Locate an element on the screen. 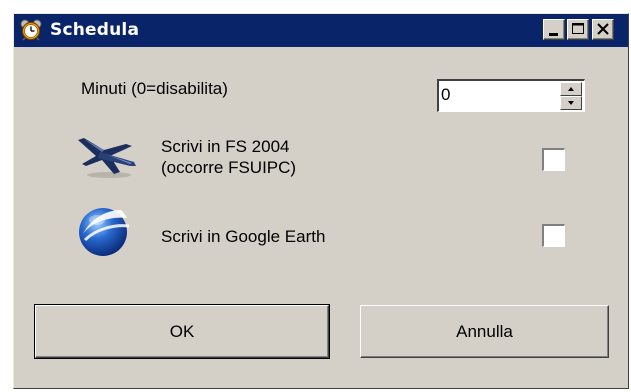 This screenshot has height=392, width=631. spin-down-button is located at coordinates (571, 103).